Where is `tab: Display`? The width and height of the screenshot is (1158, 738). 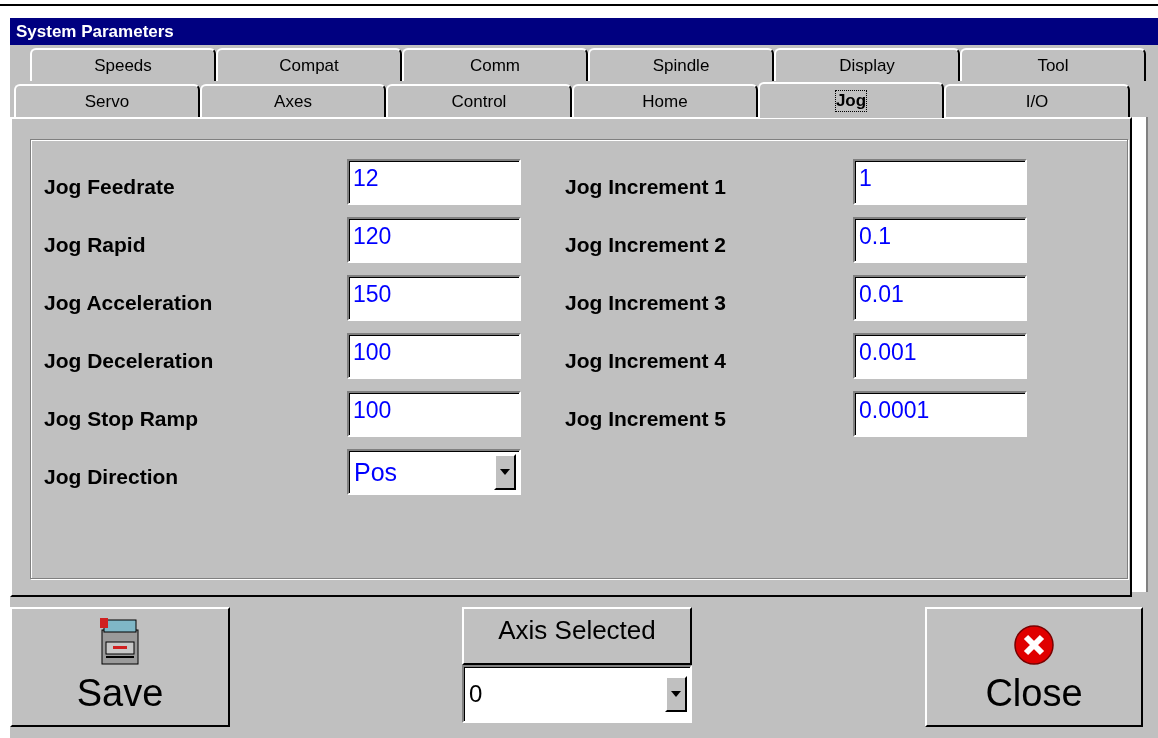 tab: Display is located at coordinates (867, 64).